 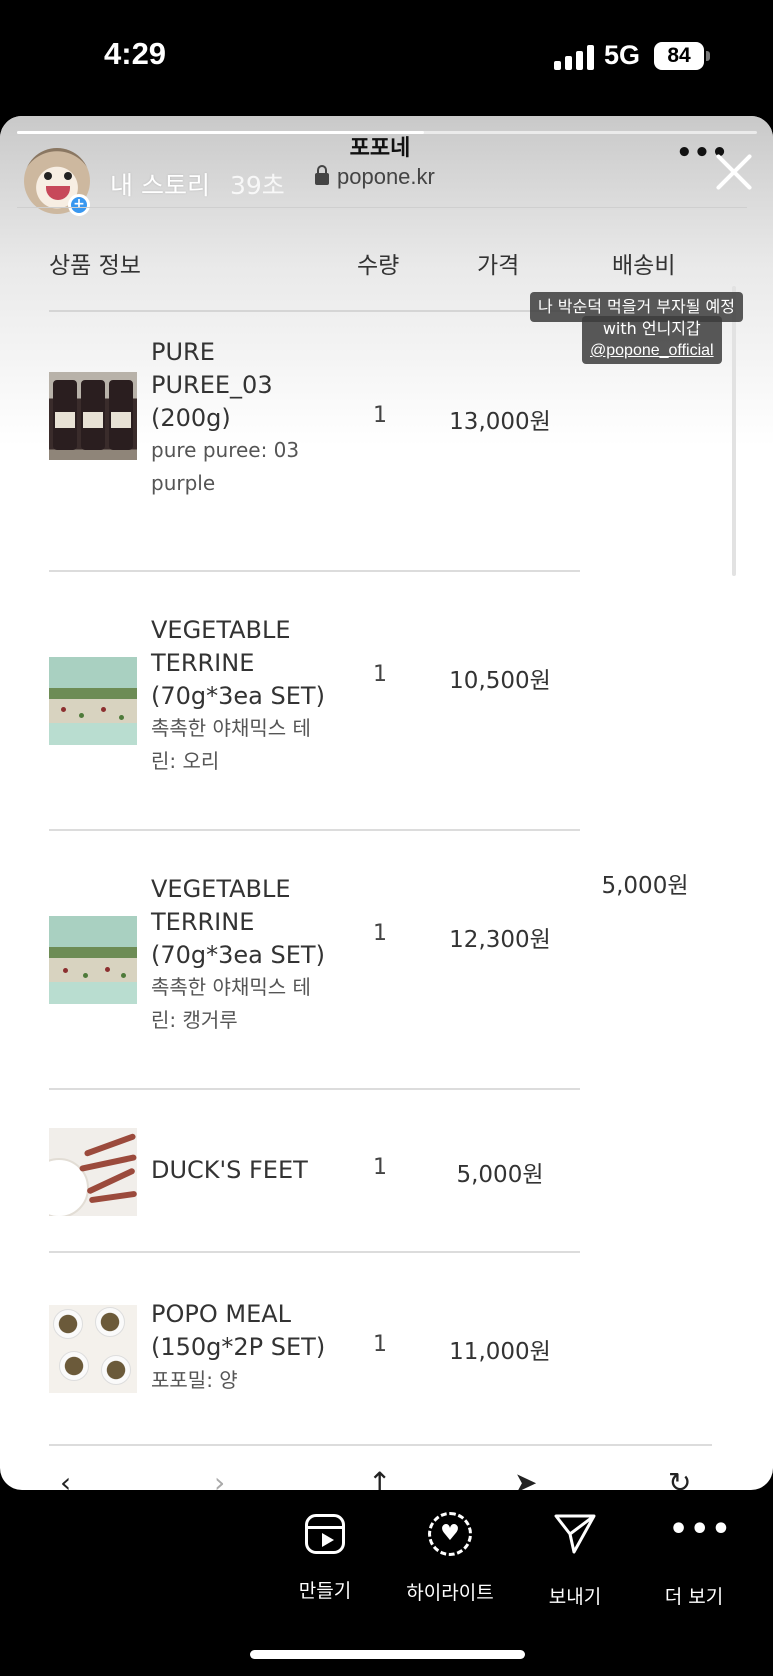 What do you see at coordinates (314, 311) in the screenshot?
I see `header-divider` at bounding box center [314, 311].